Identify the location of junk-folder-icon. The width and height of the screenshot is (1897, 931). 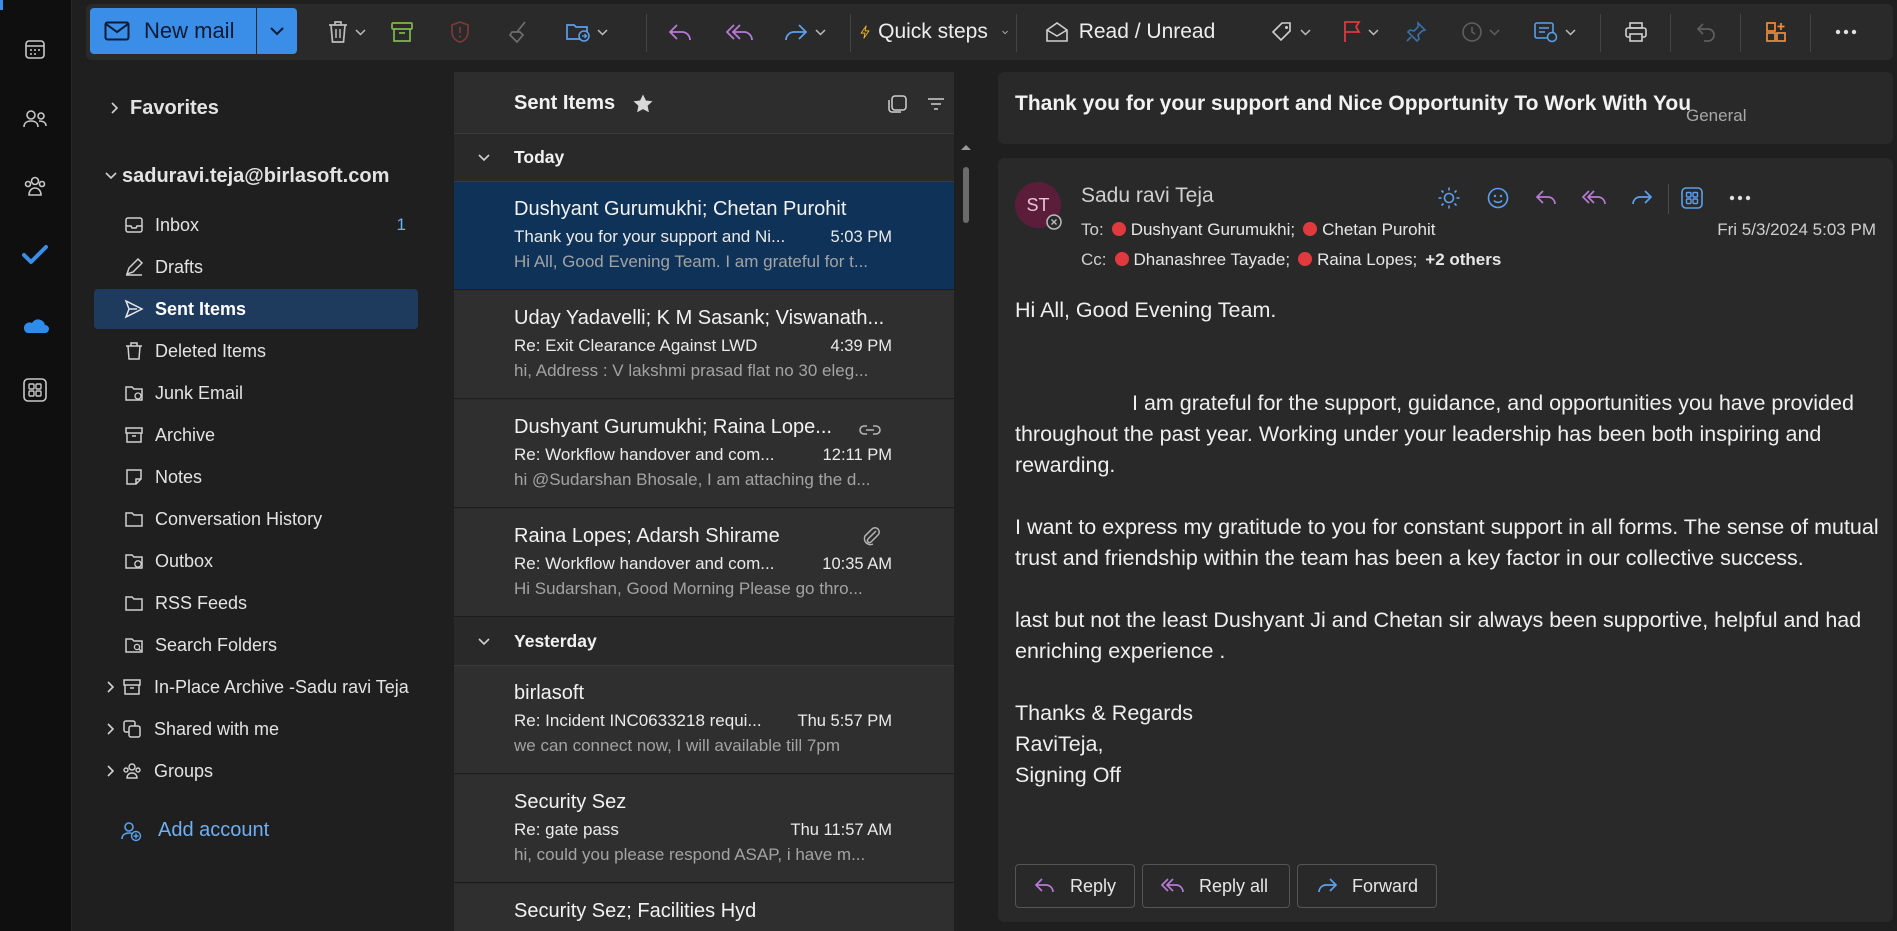
(134, 393).